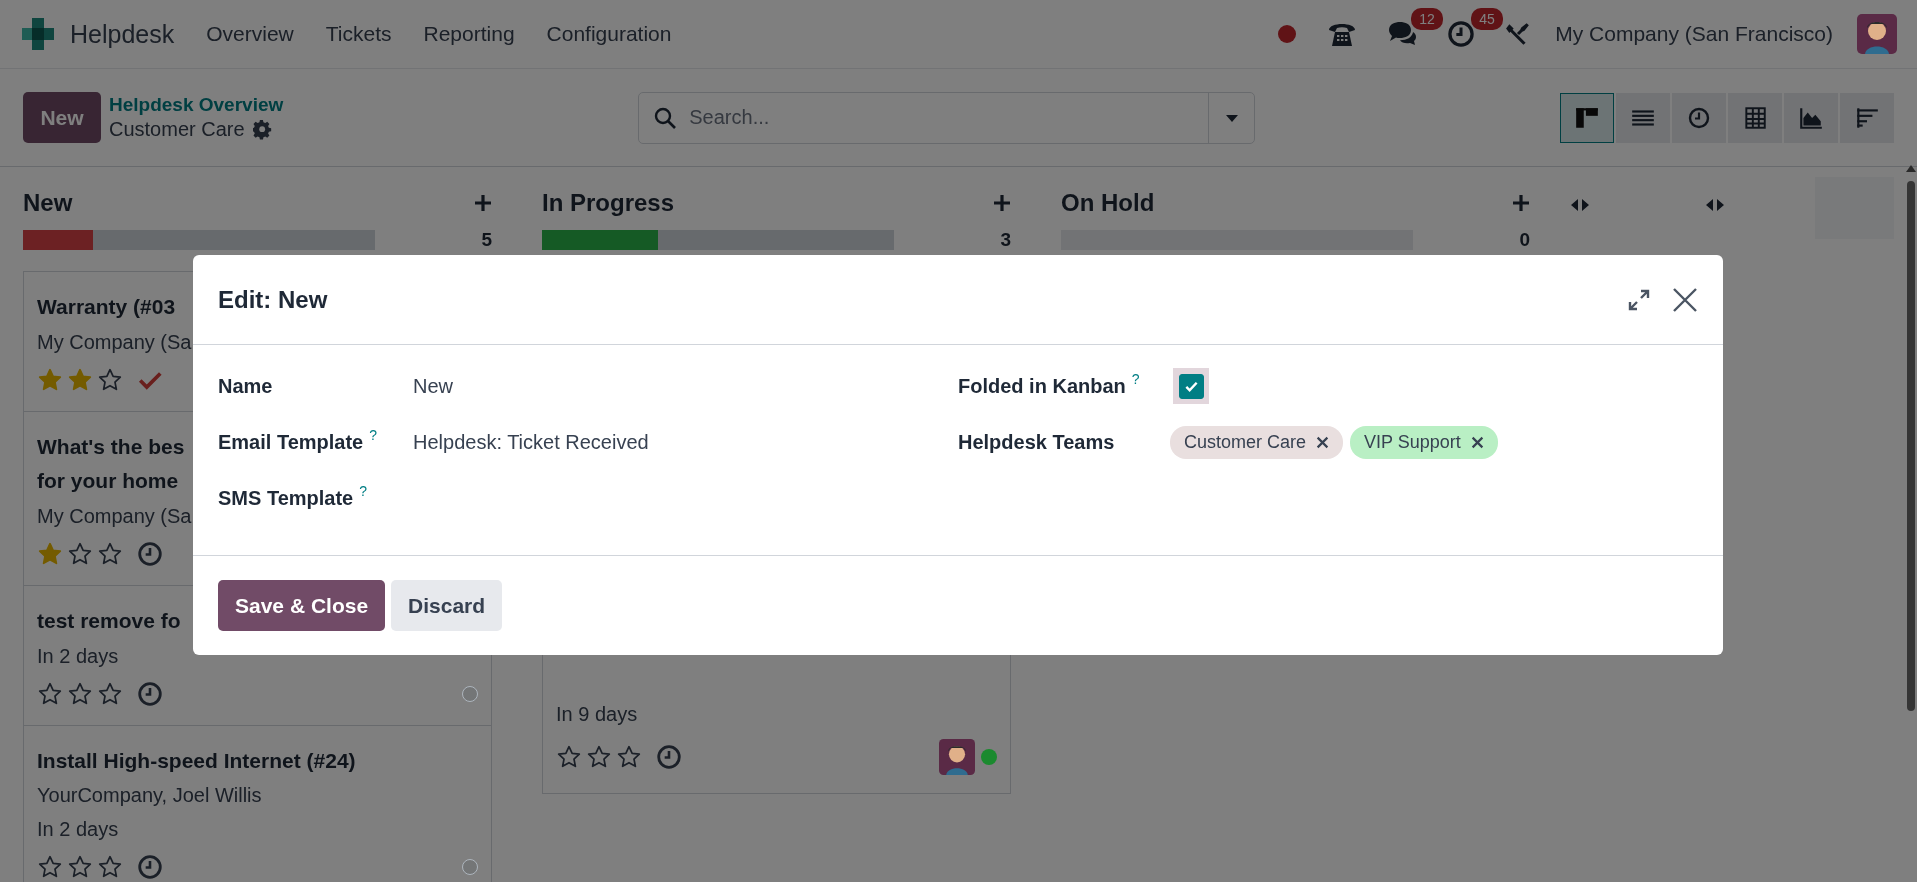 The image size is (1917, 882). Describe the element at coordinates (62, 117) in the screenshot. I see `new-button: New` at that location.